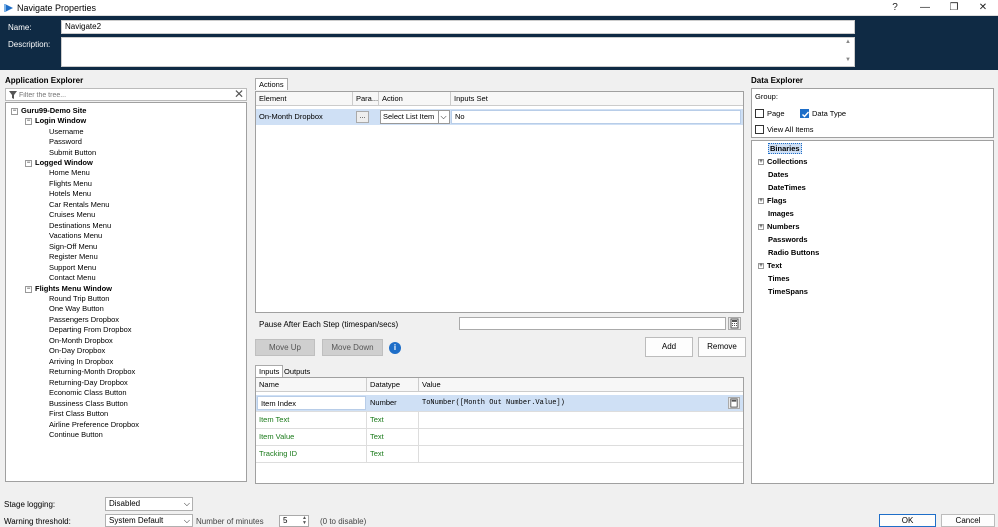 The width and height of the screenshot is (998, 527). What do you see at coordinates (72, 267) in the screenshot?
I see `tree-item: Support Menu` at bounding box center [72, 267].